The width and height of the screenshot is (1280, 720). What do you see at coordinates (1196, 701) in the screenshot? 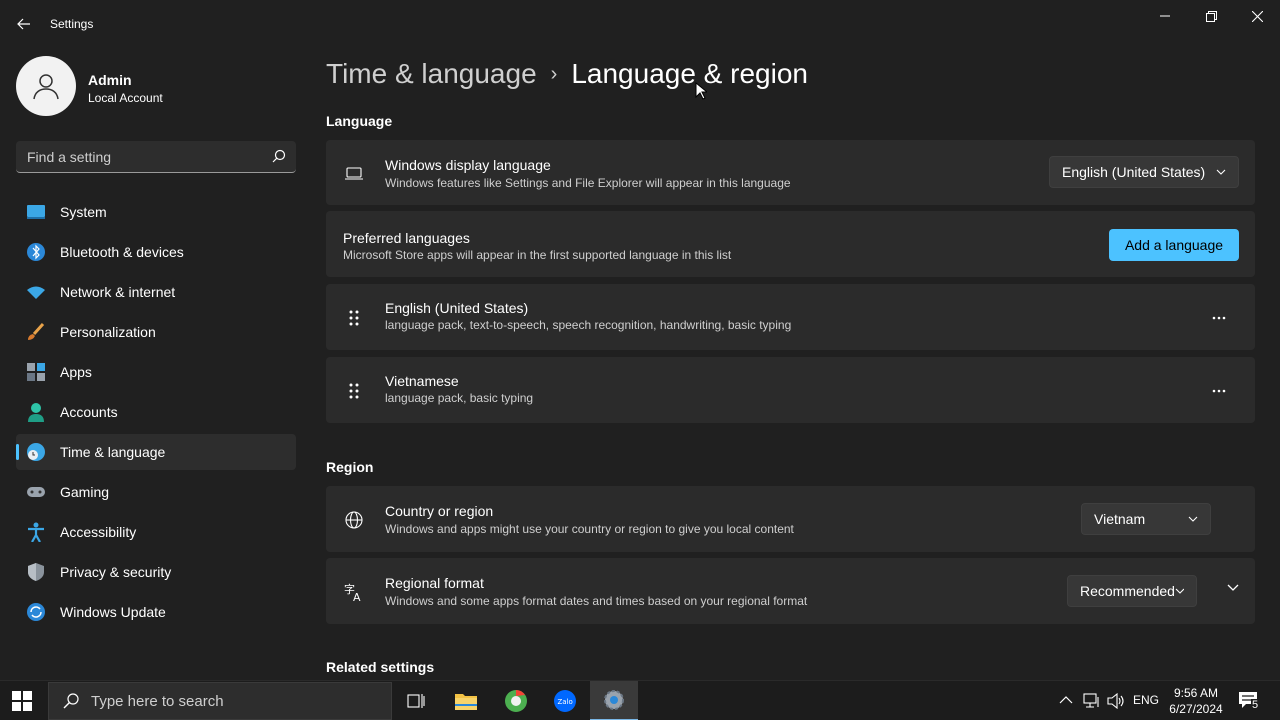
I see `clock: 9:56 AM 6/27/2024` at bounding box center [1196, 701].